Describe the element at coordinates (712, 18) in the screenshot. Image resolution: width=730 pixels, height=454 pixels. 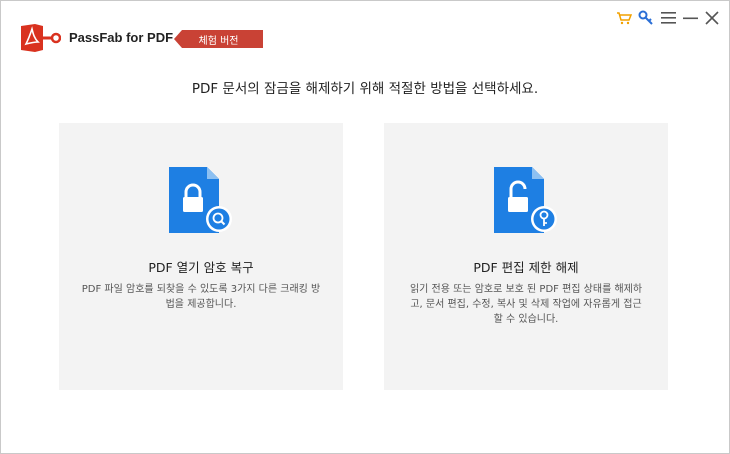
I see `close-icon` at that location.